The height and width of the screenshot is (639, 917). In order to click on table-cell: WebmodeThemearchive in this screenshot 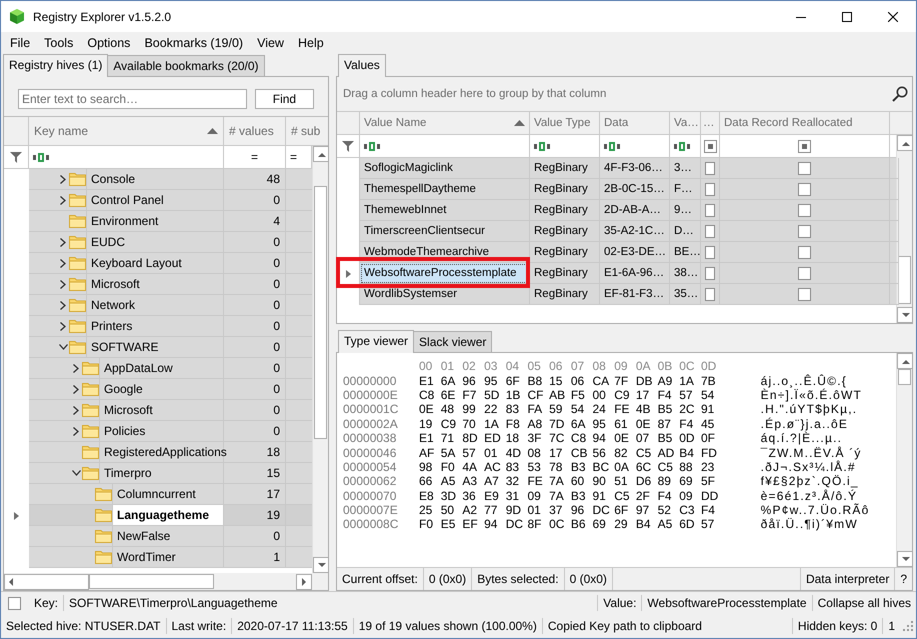, I will do `click(427, 252)`.